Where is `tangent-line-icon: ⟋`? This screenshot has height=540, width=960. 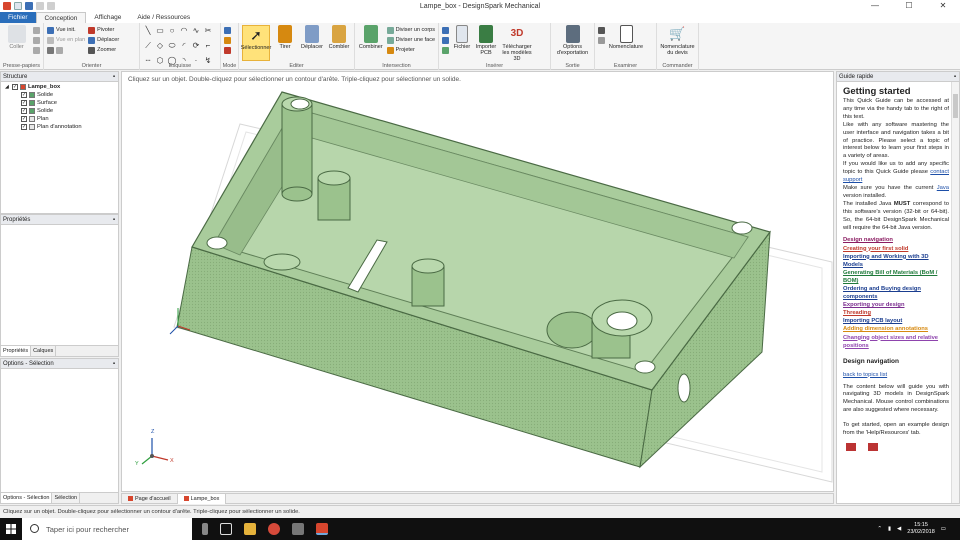
tangent-line-icon: ⟋ is located at coordinates (148, 46).